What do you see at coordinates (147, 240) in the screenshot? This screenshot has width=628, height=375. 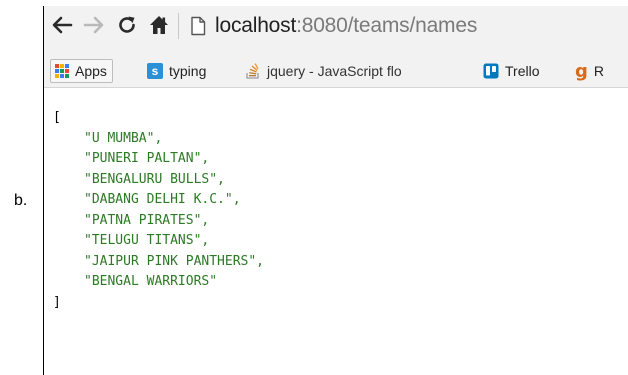 I see `json-string: "TELUGU TITANS",` at bounding box center [147, 240].